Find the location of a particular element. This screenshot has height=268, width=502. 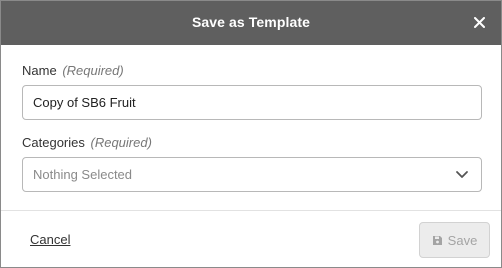

save-button-label: Save is located at coordinates (462, 240).